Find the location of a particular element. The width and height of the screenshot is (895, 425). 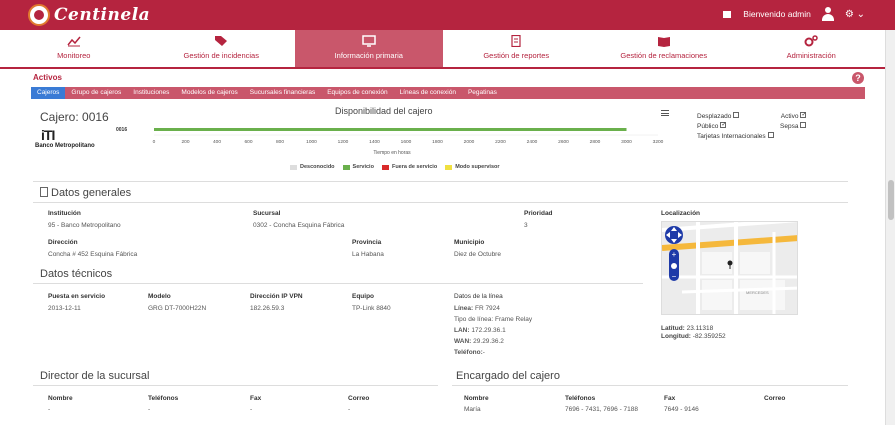

equipo-label: Equipo is located at coordinates (363, 296).